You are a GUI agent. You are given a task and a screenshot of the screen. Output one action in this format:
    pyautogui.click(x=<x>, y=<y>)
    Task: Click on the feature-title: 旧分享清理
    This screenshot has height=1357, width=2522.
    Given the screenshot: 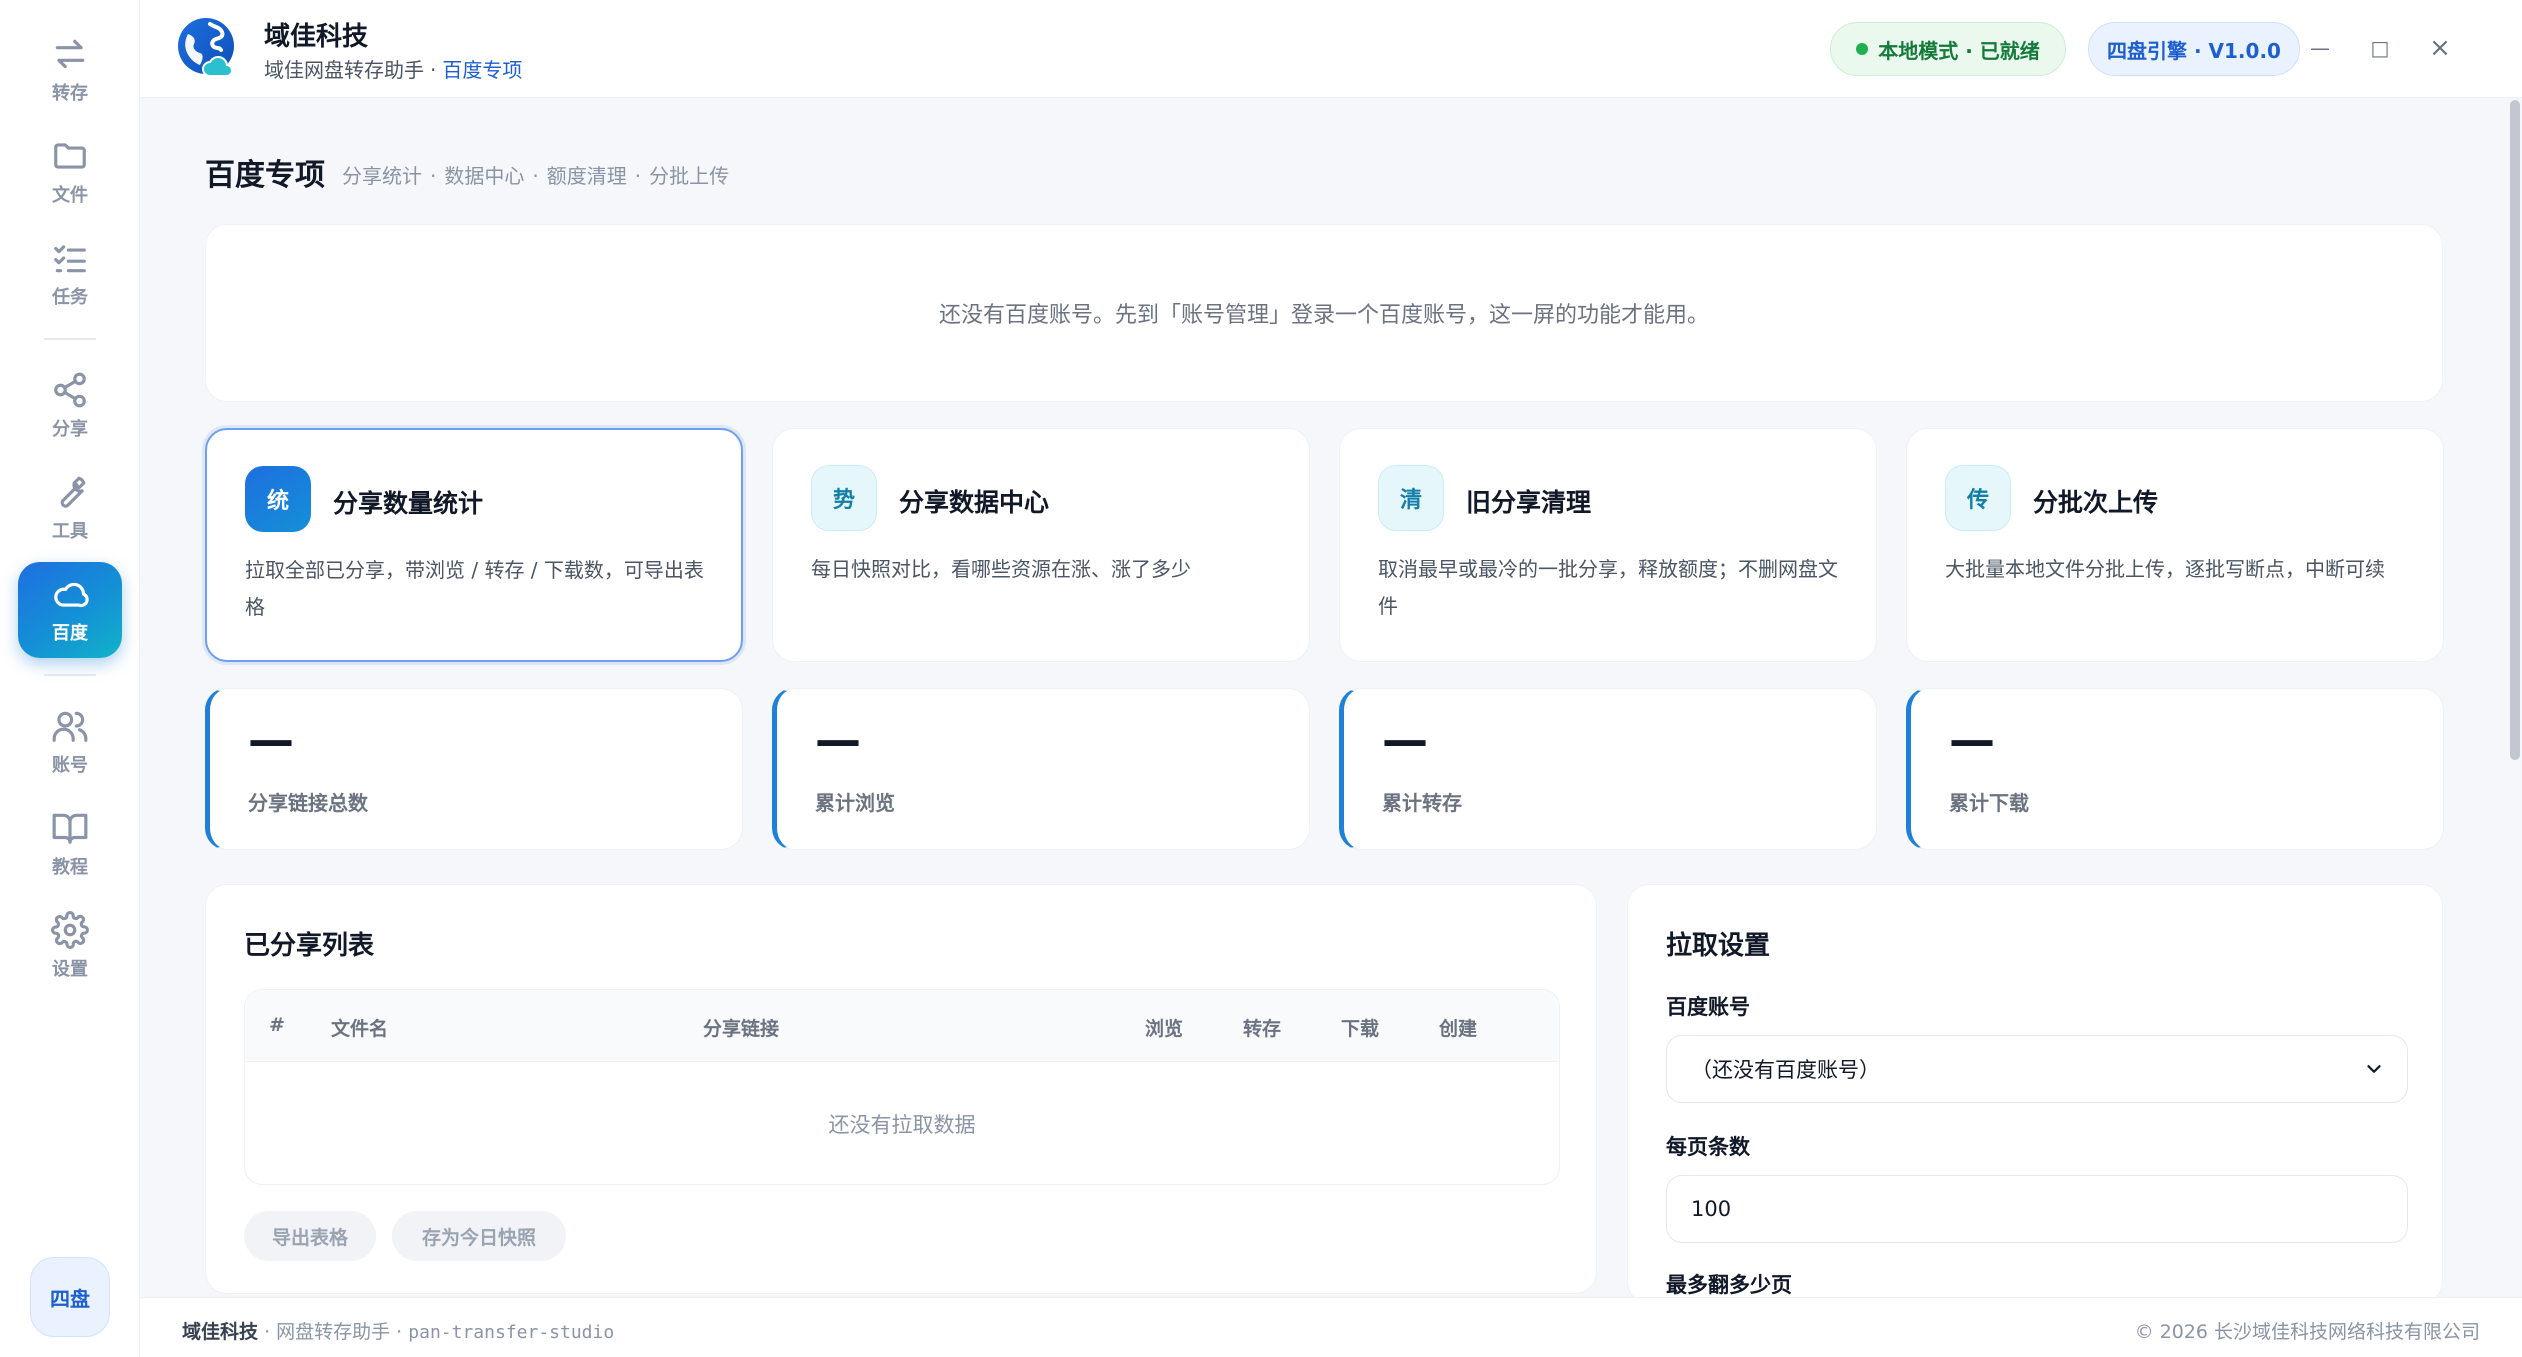 What is the action you would take?
    pyautogui.click(x=1529, y=502)
    